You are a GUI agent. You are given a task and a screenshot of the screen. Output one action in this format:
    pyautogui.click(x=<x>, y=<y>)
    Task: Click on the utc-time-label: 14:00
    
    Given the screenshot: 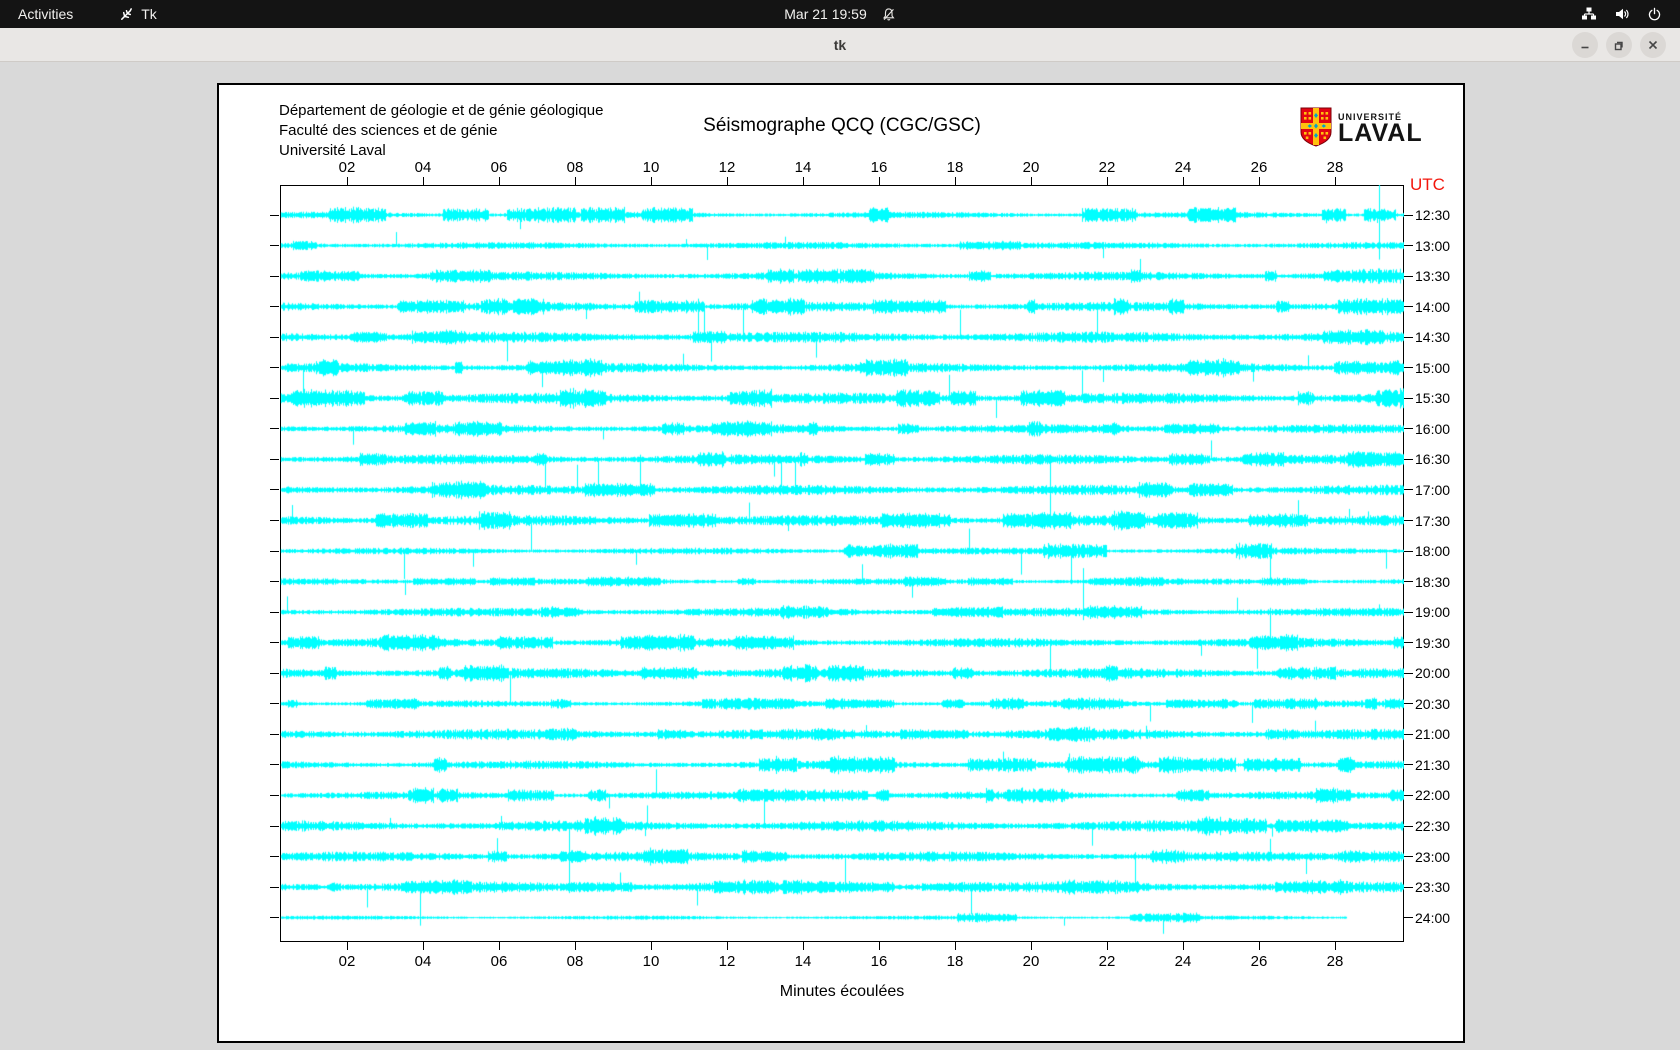 What is the action you would take?
    pyautogui.click(x=1433, y=306)
    